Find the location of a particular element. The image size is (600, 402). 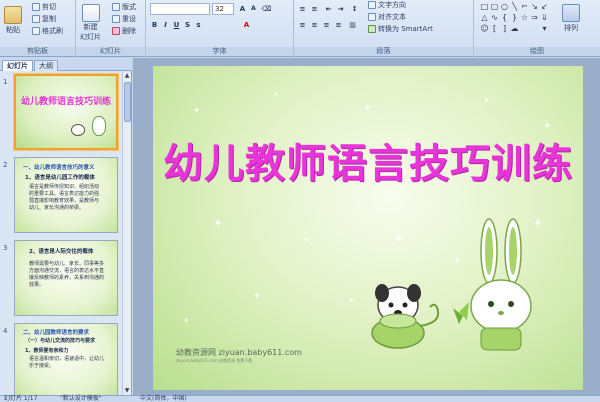

cut-button: 剪切 is located at coordinates (44, 7).